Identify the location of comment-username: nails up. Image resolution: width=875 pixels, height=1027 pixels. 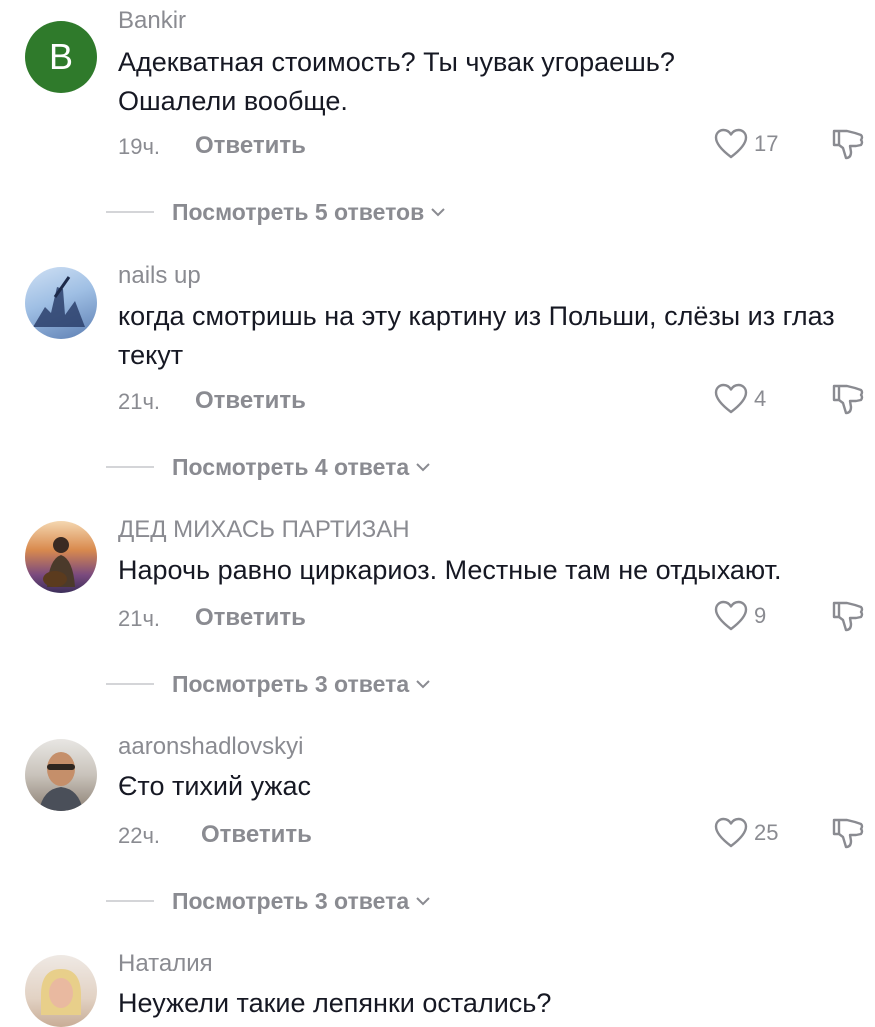
(159, 276).